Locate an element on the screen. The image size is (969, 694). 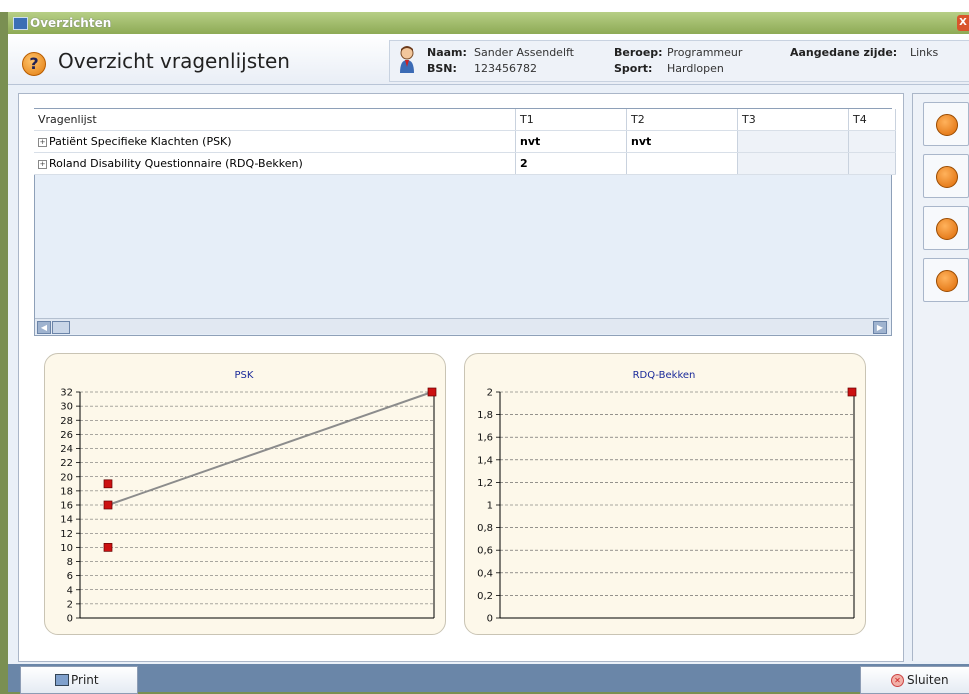
close-label: Sluiten is located at coordinates (928, 680).